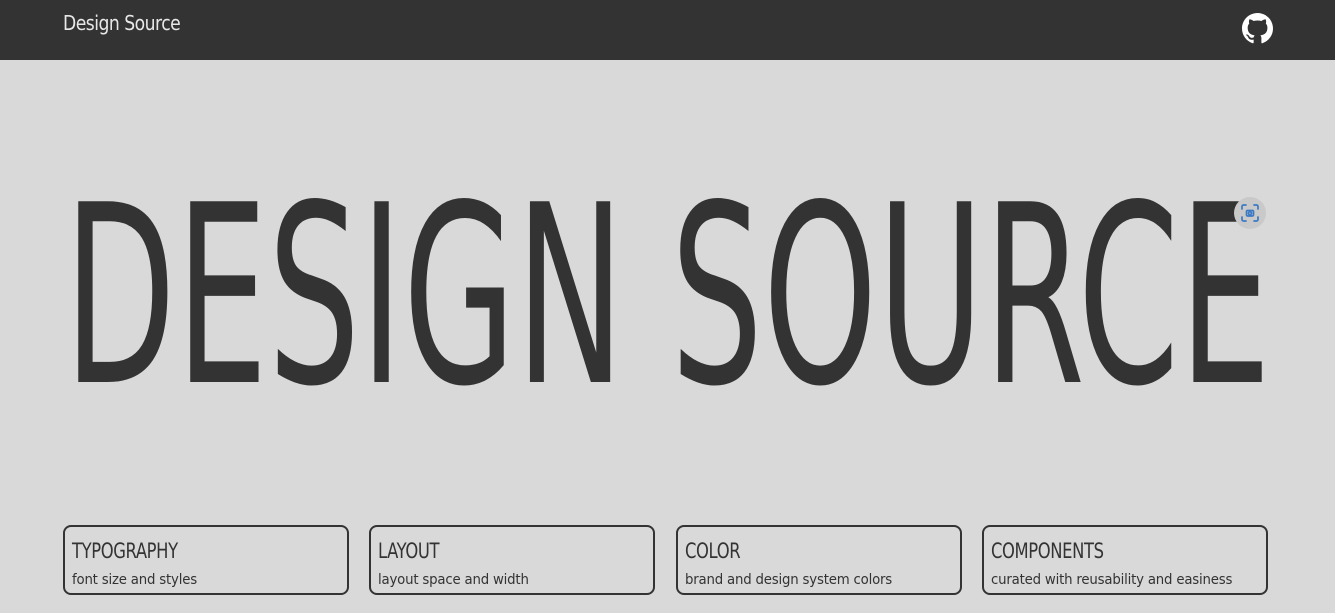 Image resolution: width=1335 pixels, height=613 pixels. What do you see at coordinates (453, 580) in the screenshot?
I see `card-subtitle: layout space and width` at bounding box center [453, 580].